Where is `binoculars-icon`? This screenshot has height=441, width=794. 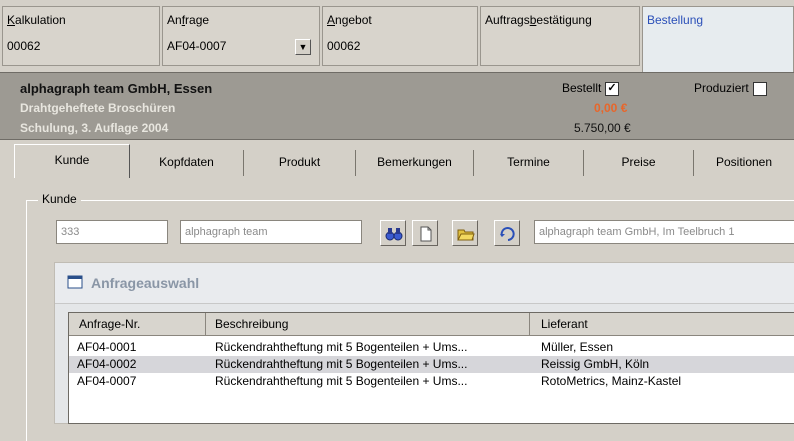
binoculars-icon is located at coordinates (394, 234).